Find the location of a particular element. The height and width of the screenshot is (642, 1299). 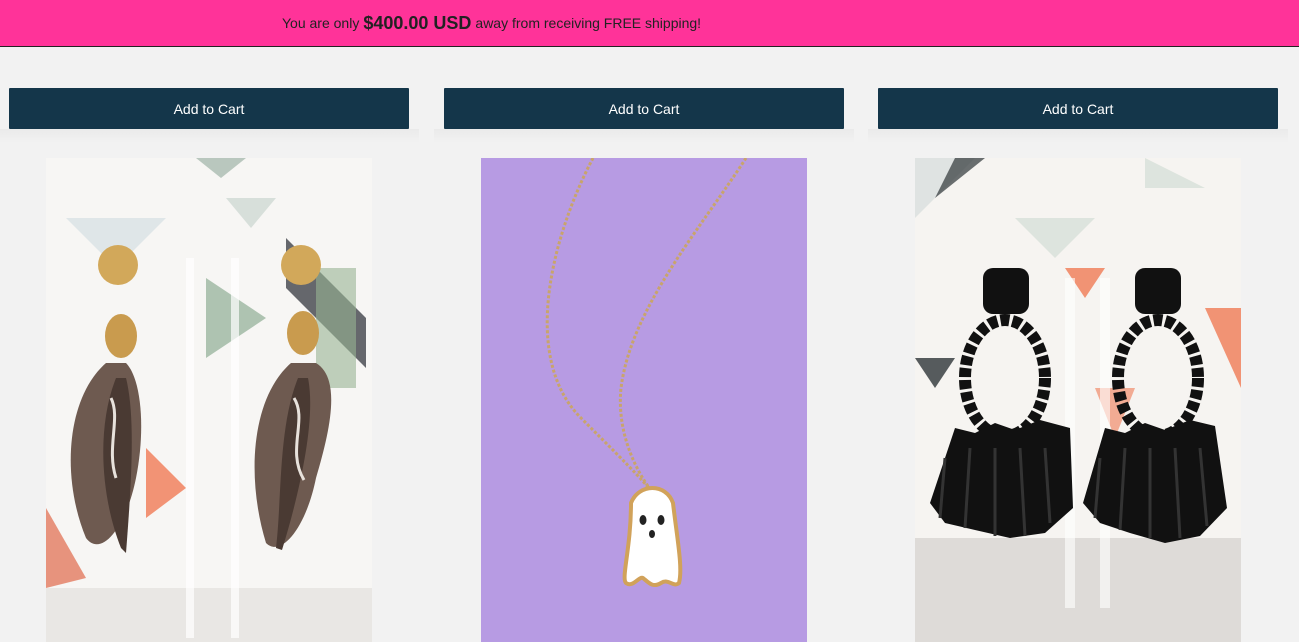

product-card-2: Add to Cart is located at coordinates (644, 115).